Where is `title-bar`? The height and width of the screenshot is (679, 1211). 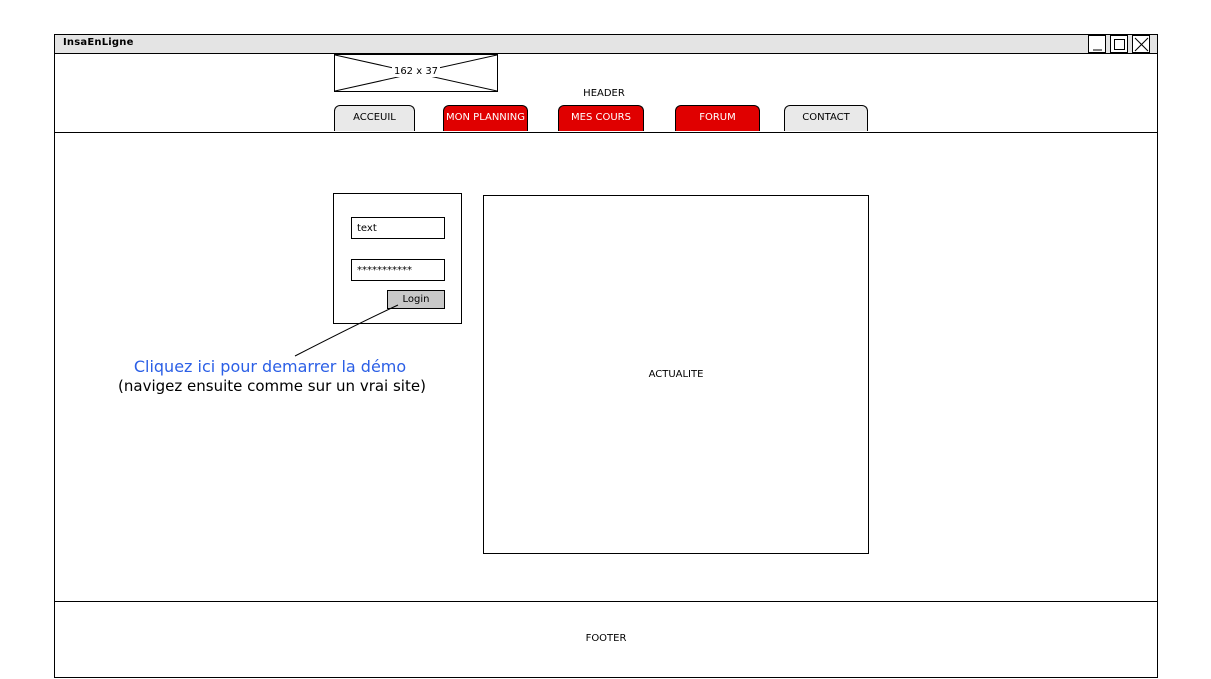 title-bar is located at coordinates (606, 44).